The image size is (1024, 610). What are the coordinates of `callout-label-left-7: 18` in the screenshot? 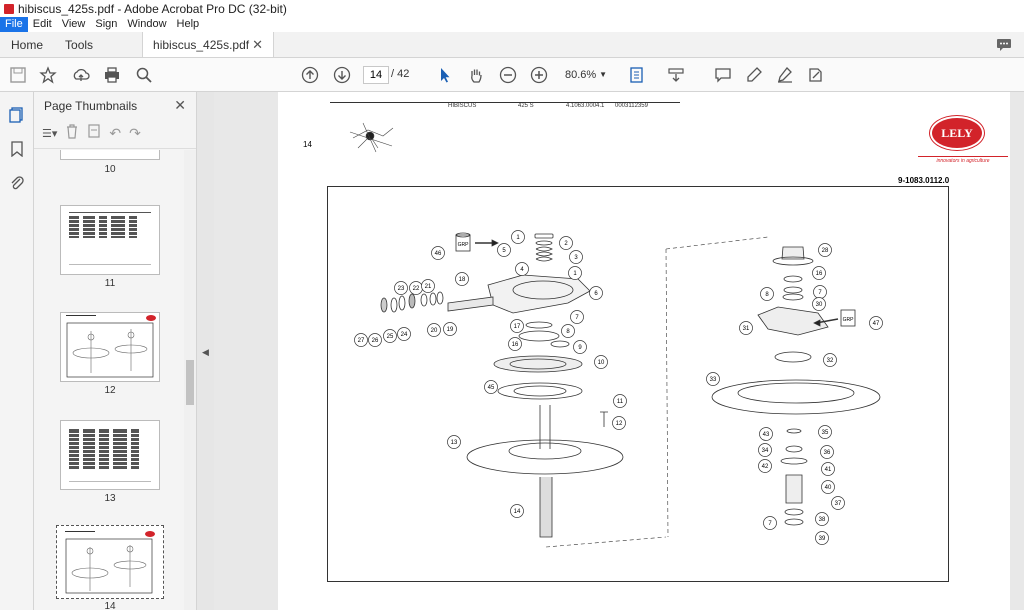 It's located at (462, 280).